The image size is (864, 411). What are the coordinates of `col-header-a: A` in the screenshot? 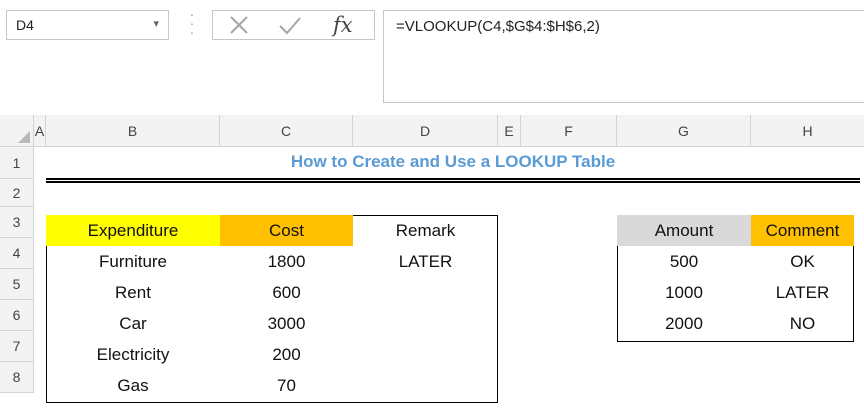 It's located at (40, 131).